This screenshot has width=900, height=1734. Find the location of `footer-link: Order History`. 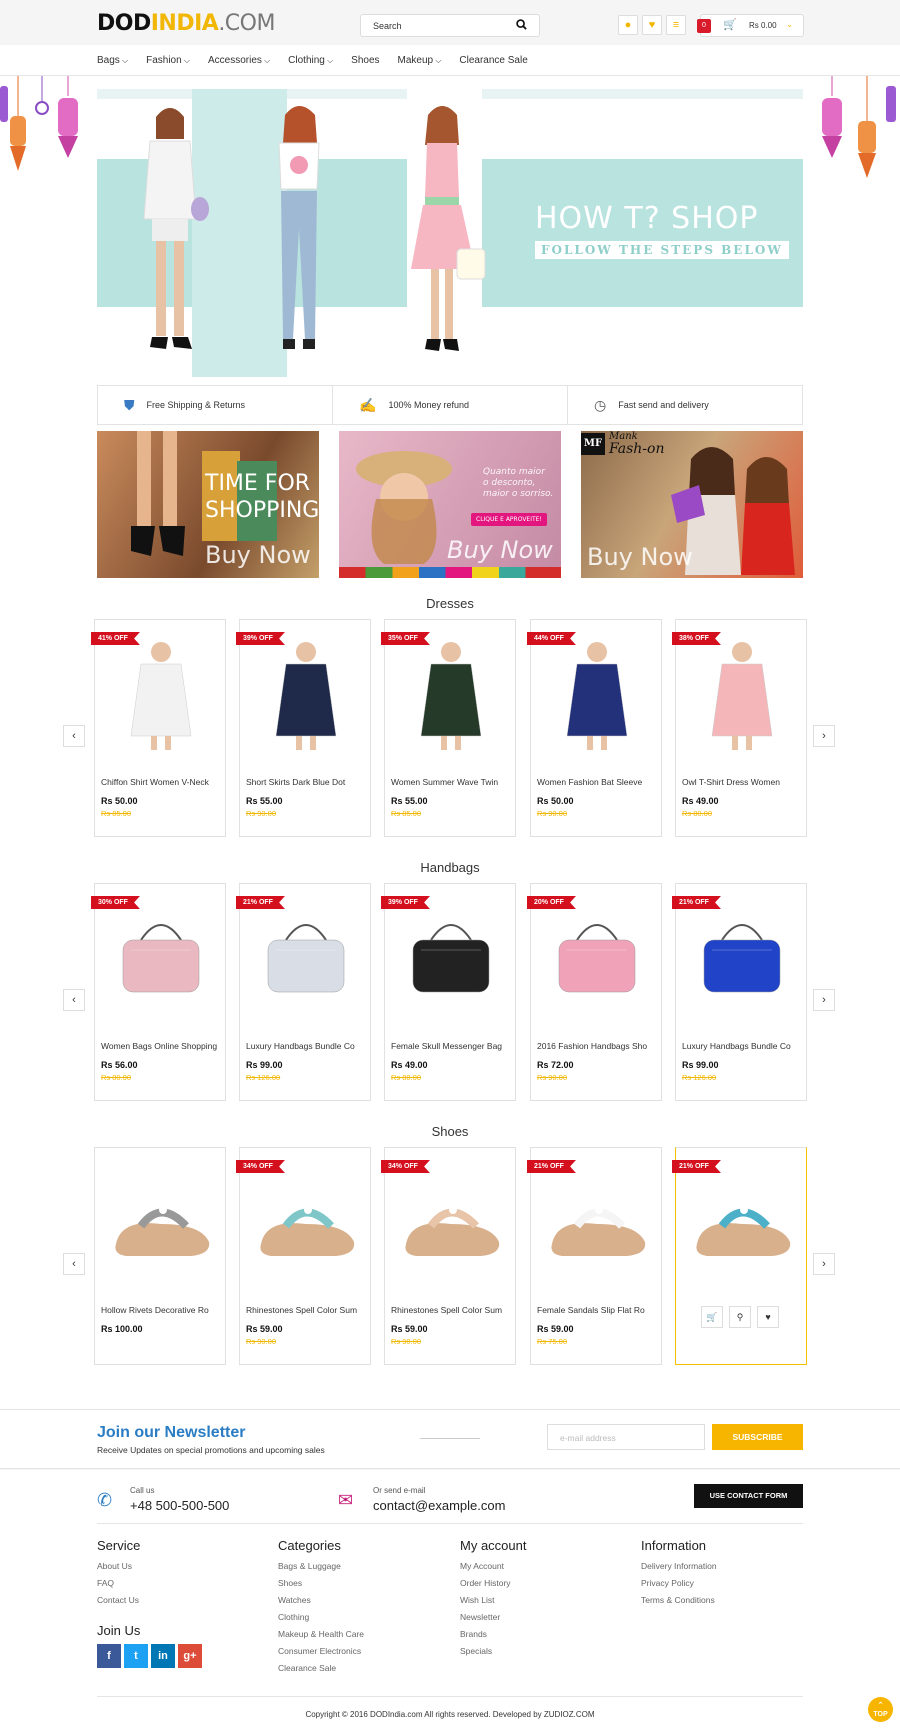

footer-link: Order History is located at coordinates (493, 1583).